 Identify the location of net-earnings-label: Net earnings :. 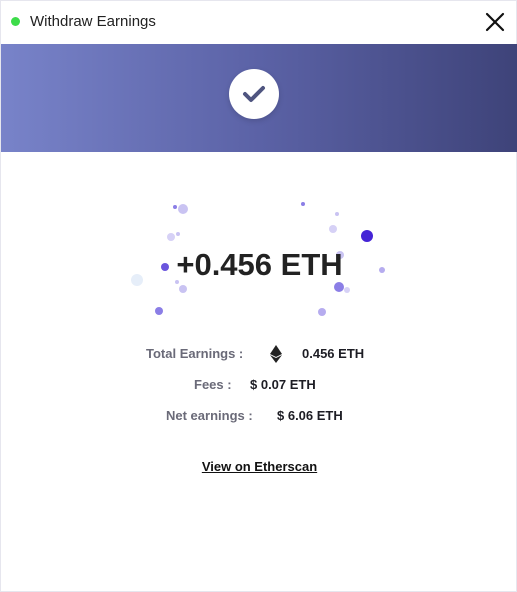
(209, 415).